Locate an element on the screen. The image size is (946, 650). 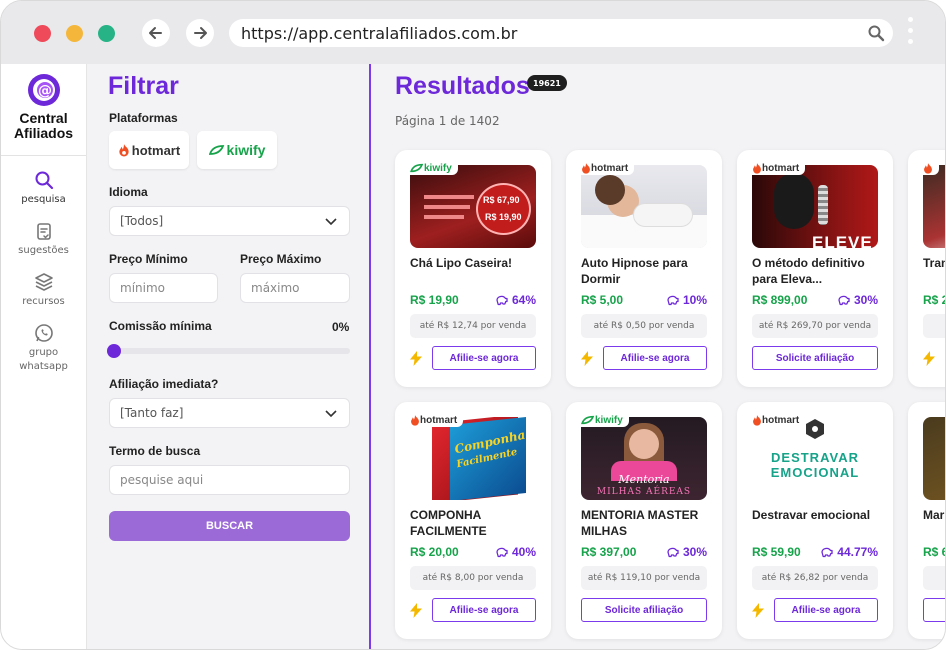
earning-per-sale is located at coordinates (934, 578).